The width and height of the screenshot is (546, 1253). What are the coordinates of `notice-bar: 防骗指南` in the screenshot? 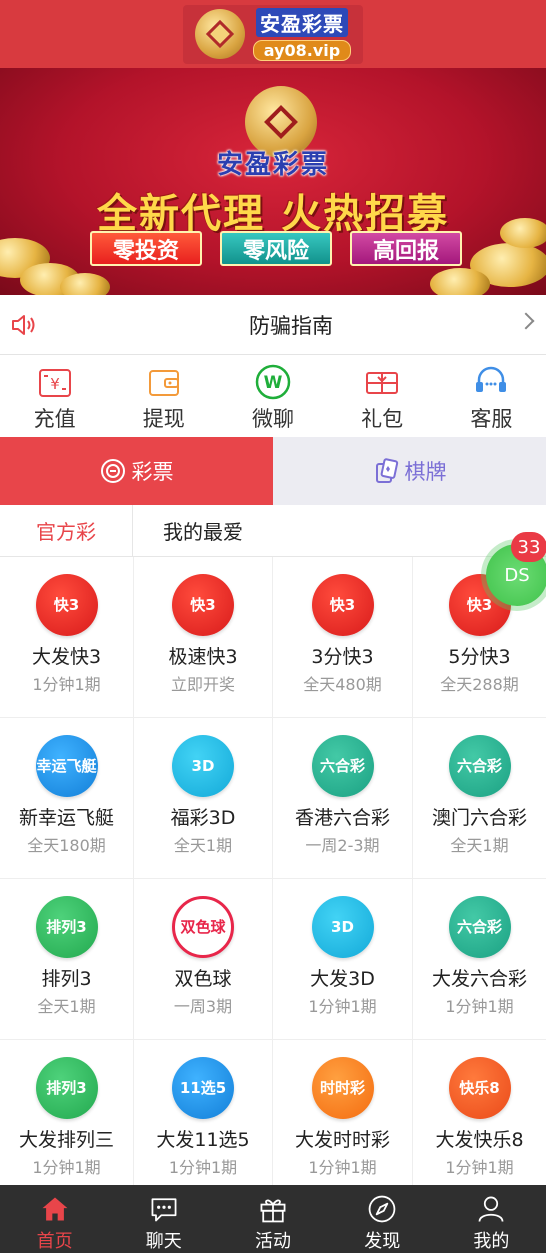 It's located at (273, 325).